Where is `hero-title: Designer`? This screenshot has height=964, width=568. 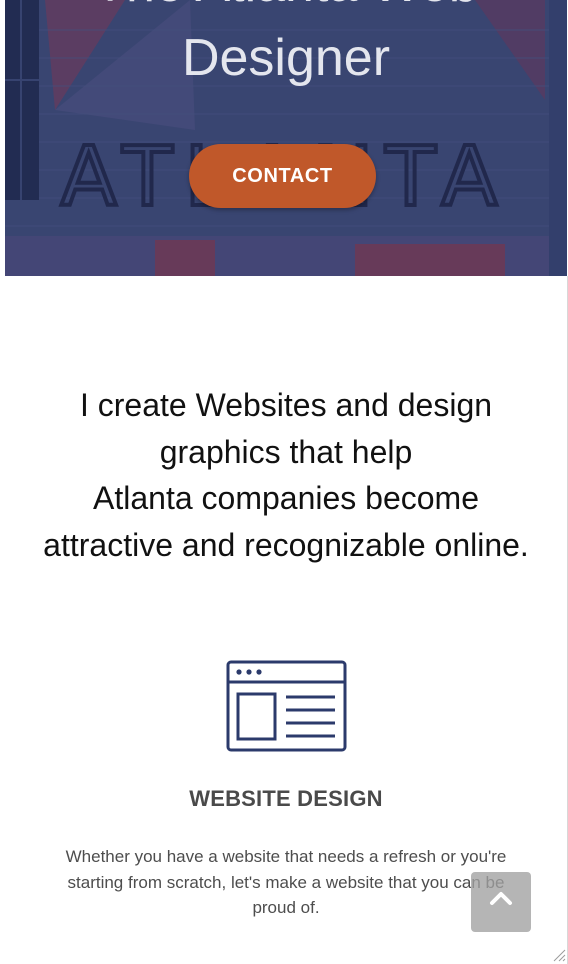 hero-title: Designer is located at coordinates (286, 58).